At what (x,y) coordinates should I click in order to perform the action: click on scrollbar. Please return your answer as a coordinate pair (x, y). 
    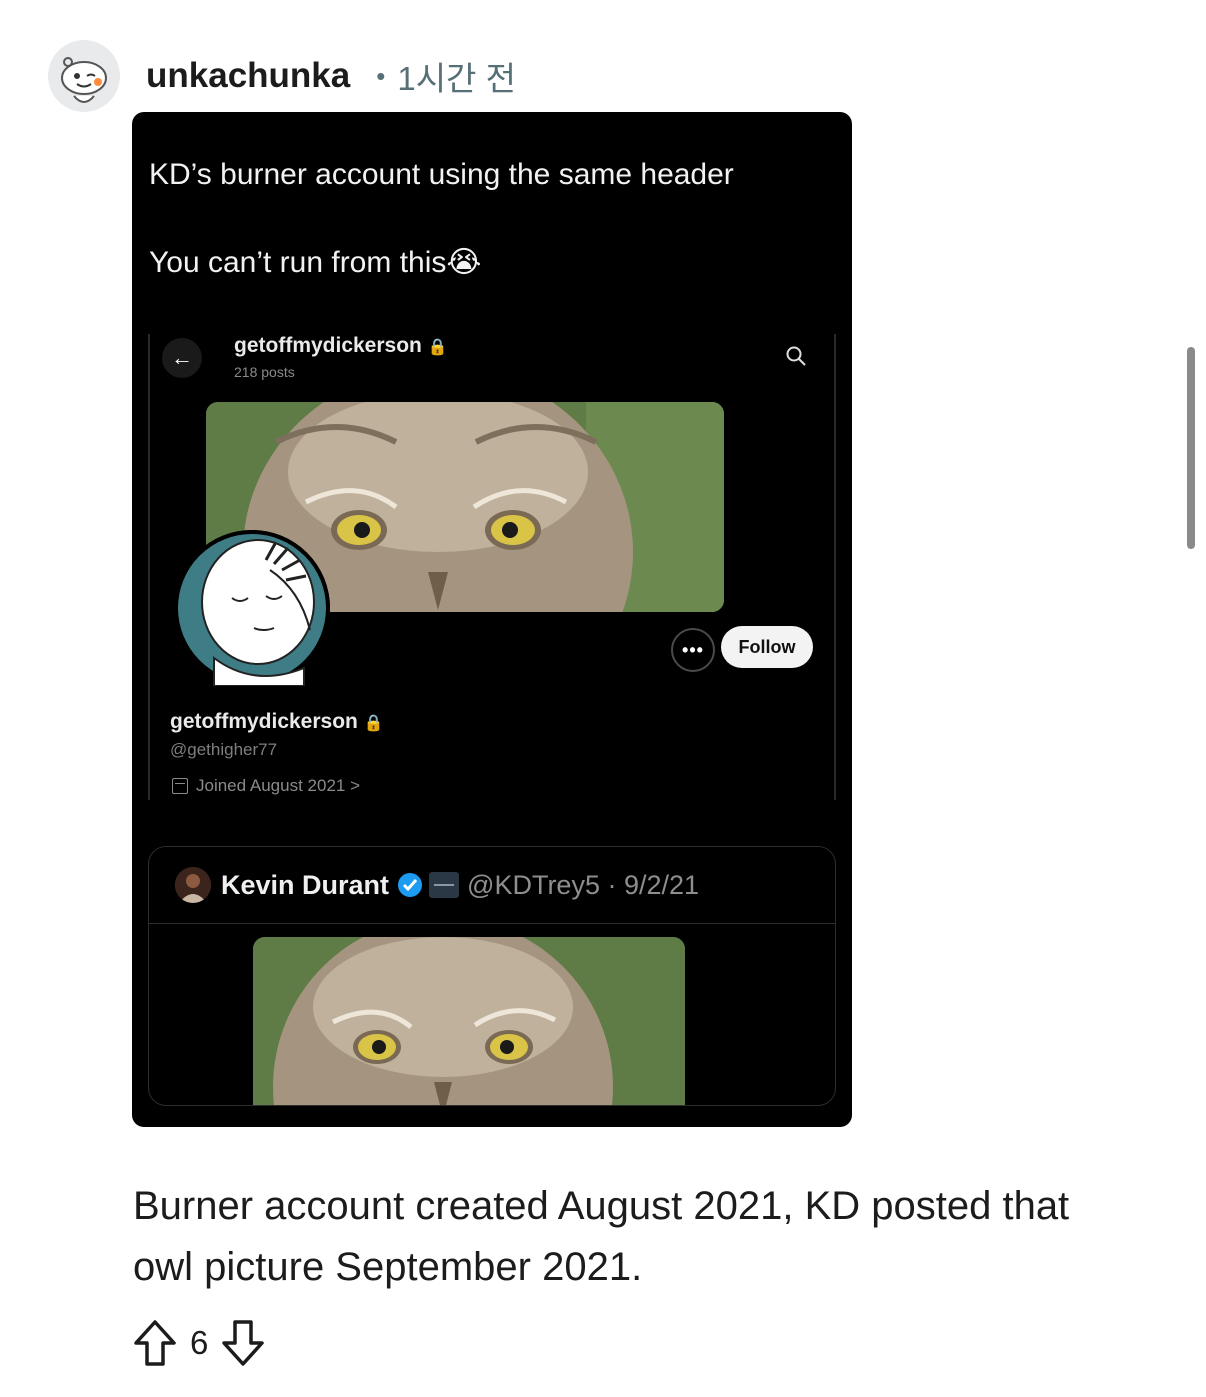
    Looking at the image, I should click on (1191, 448).